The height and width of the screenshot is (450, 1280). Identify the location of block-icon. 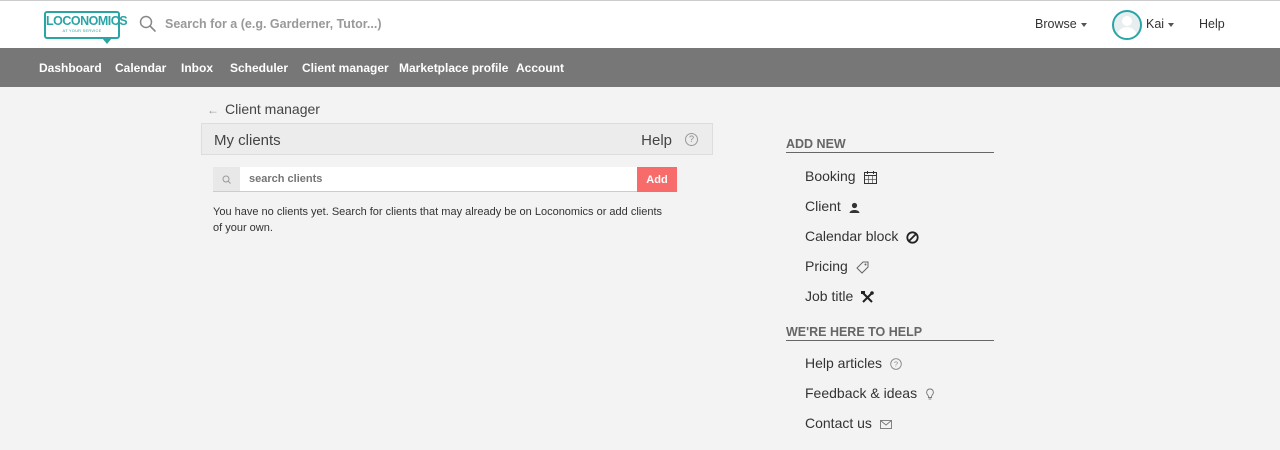
(912, 237).